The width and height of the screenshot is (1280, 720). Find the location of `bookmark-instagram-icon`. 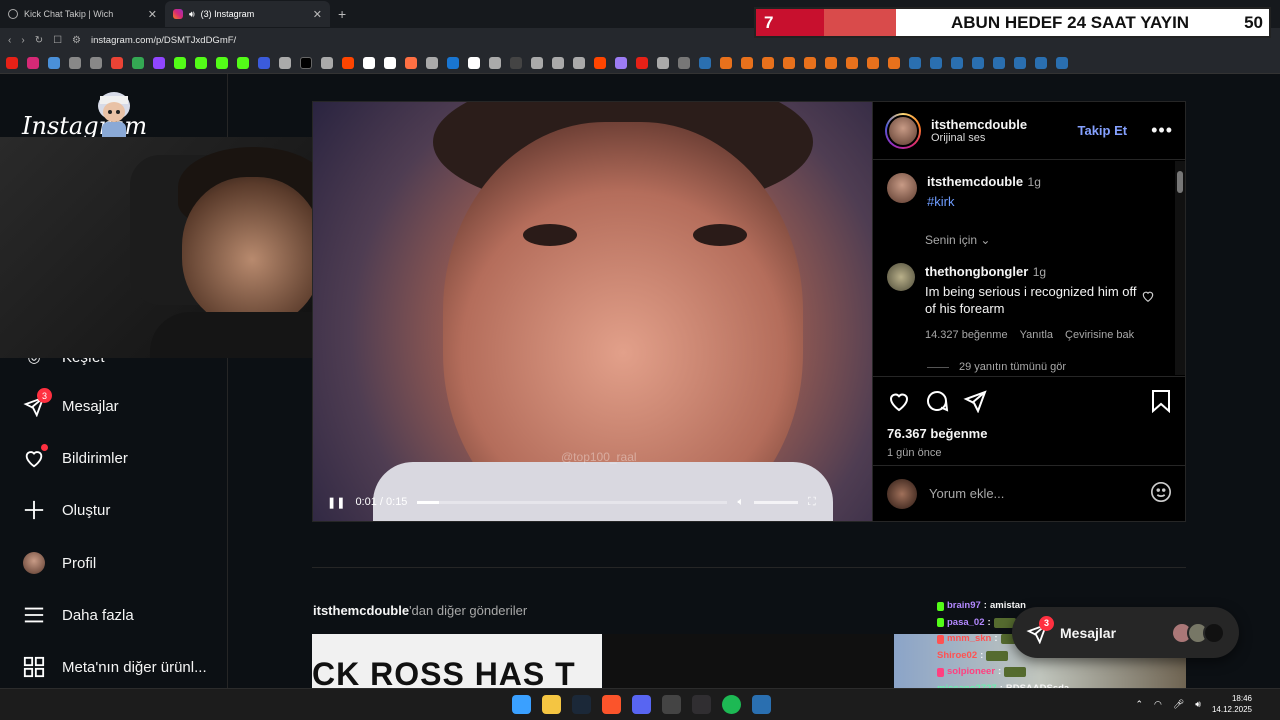

bookmark-instagram-icon is located at coordinates (33, 62).